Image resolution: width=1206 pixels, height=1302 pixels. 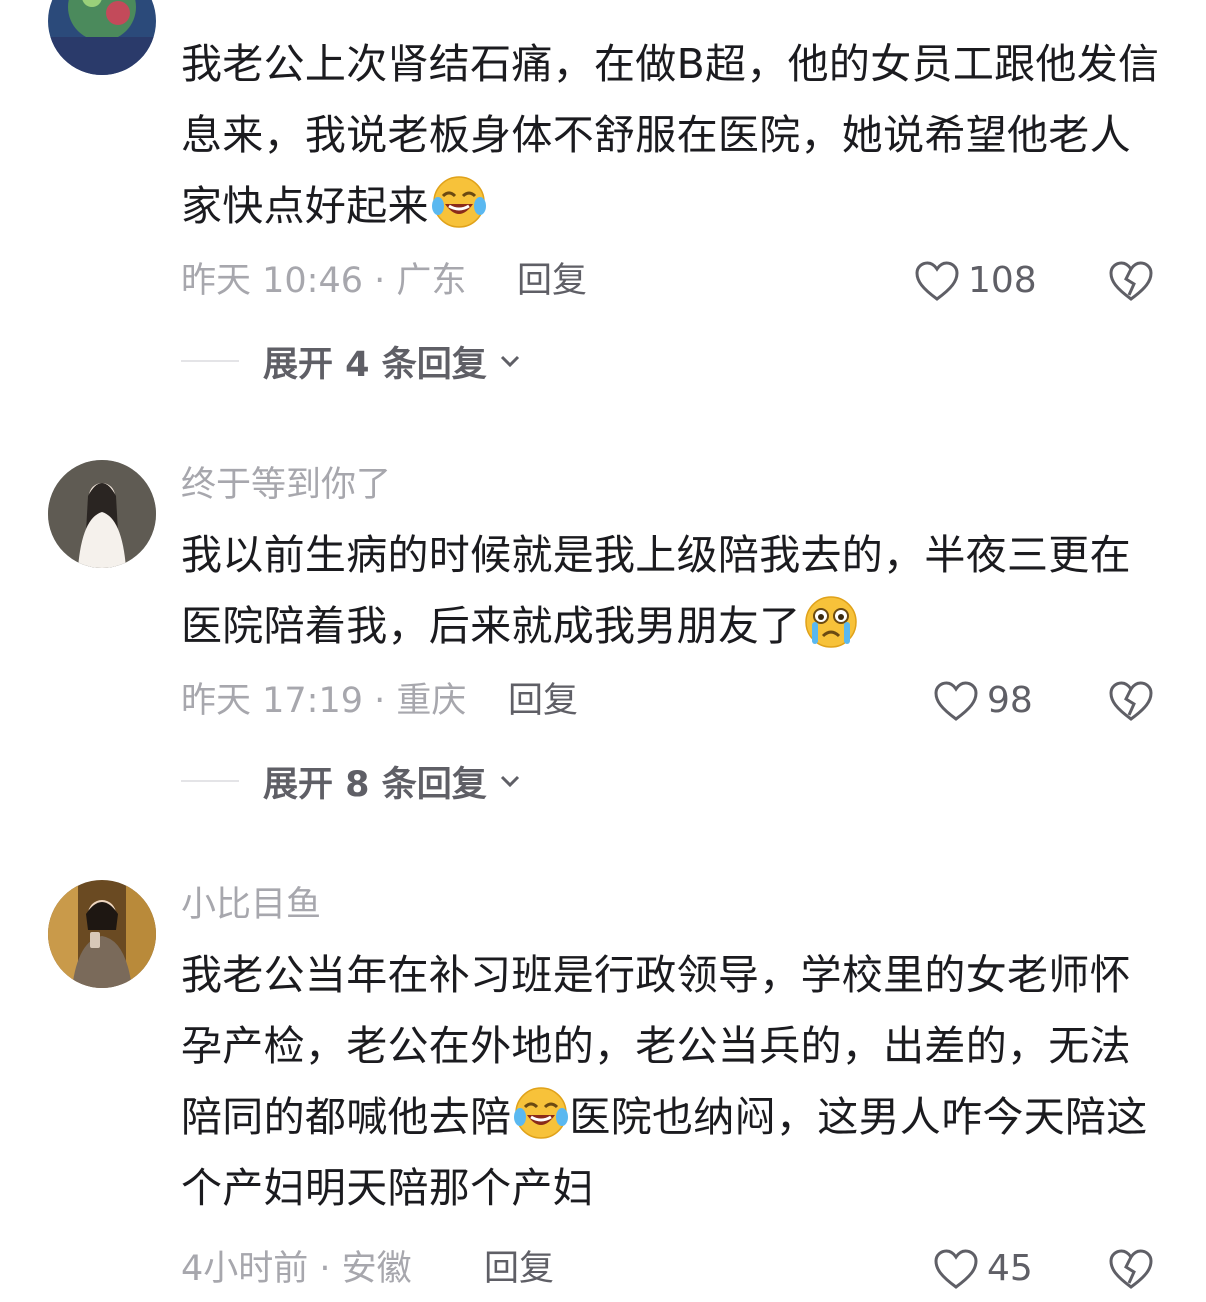 I want to click on comment-time: 昨天 10:46 · 广东, so click(x=324, y=281).